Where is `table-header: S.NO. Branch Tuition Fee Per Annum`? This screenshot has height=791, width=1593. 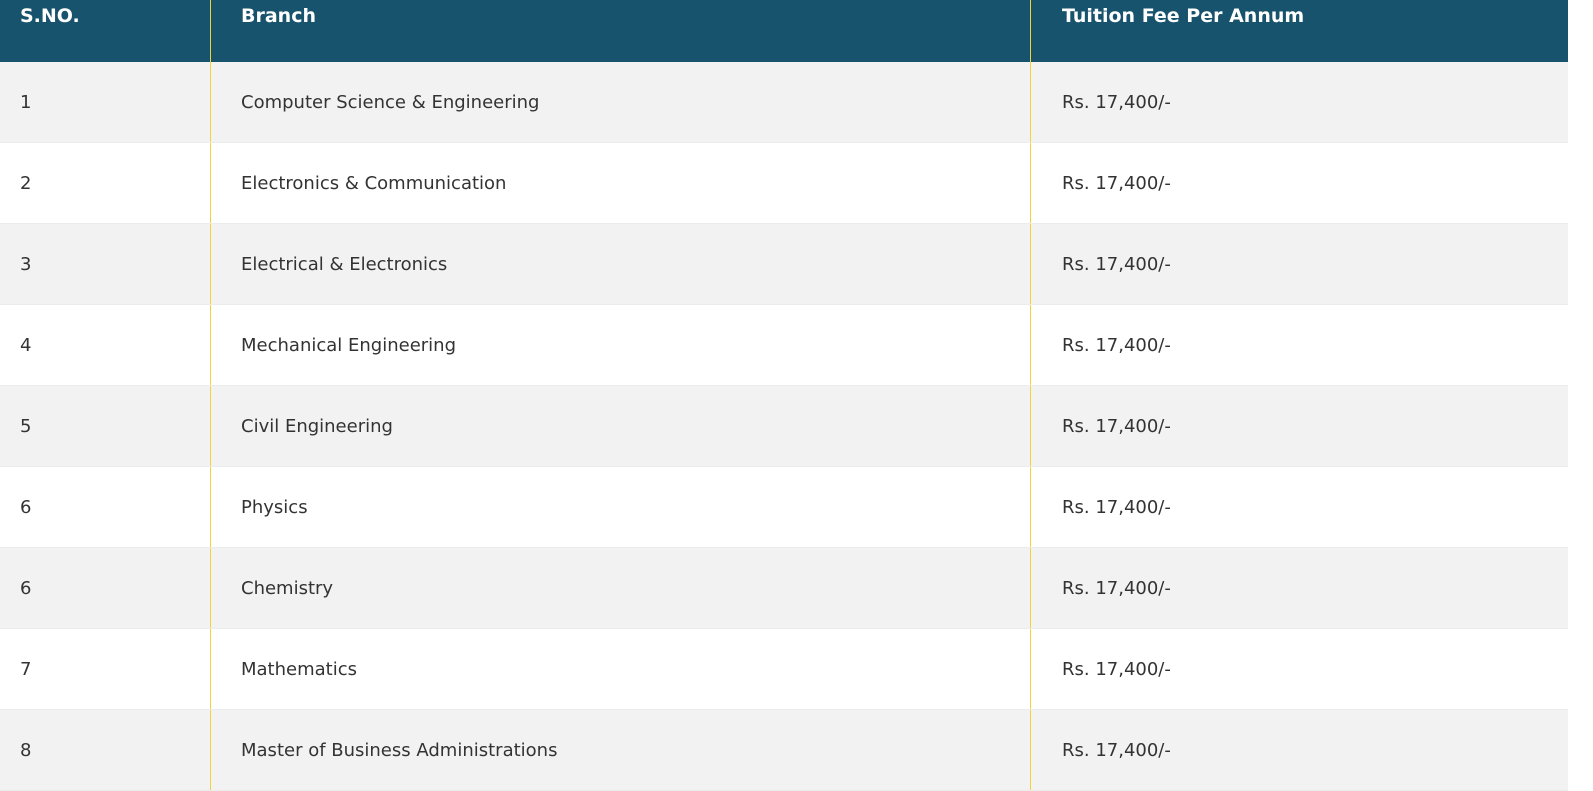 table-header: S.NO. Branch Tuition Fee Per Annum is located at coordinates (784, 31).